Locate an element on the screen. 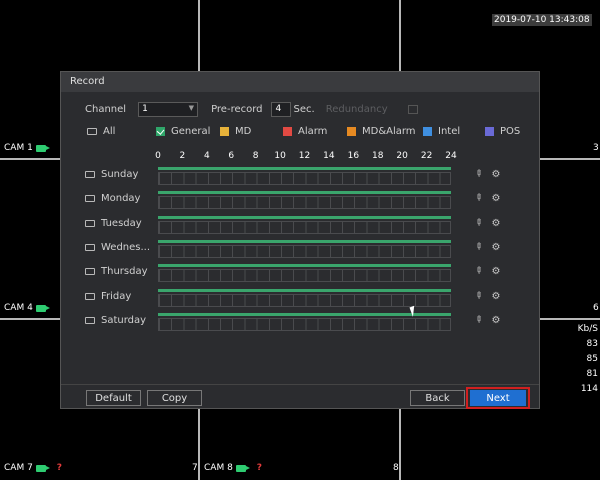  hour-tick-label: 6 is located at coordinates (231, 156).